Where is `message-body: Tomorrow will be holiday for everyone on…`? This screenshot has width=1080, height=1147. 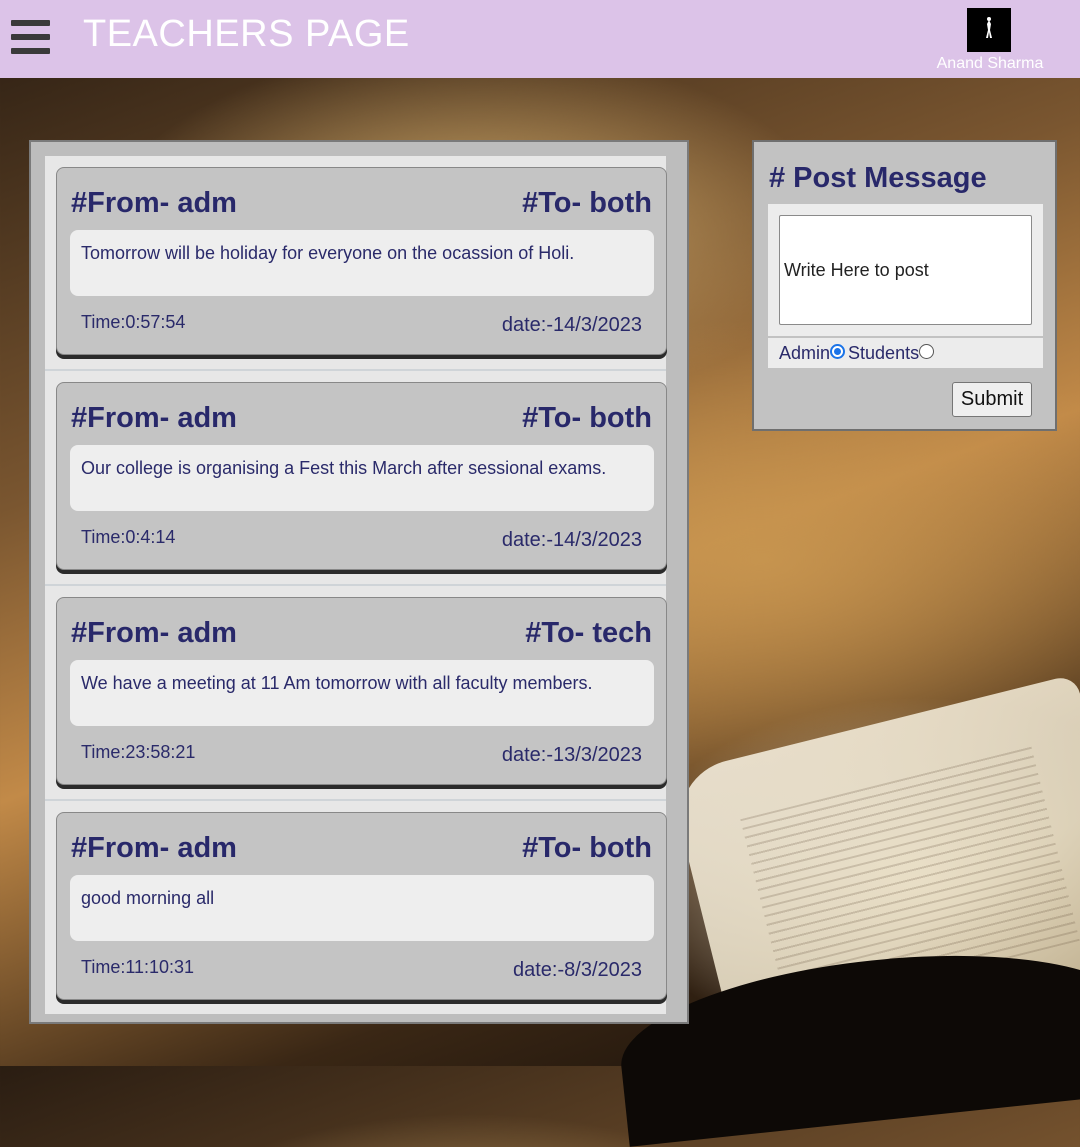
message-body: Tomorrow will be holiday for everyone on… is located at coordinates (362, 263).